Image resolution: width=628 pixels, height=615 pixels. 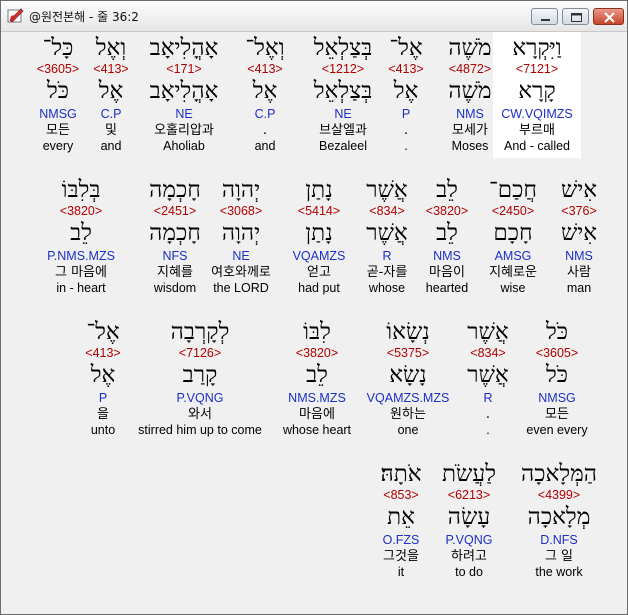 I want to click on korean-gloss: 여호와께로, so click(x=241, y=272).